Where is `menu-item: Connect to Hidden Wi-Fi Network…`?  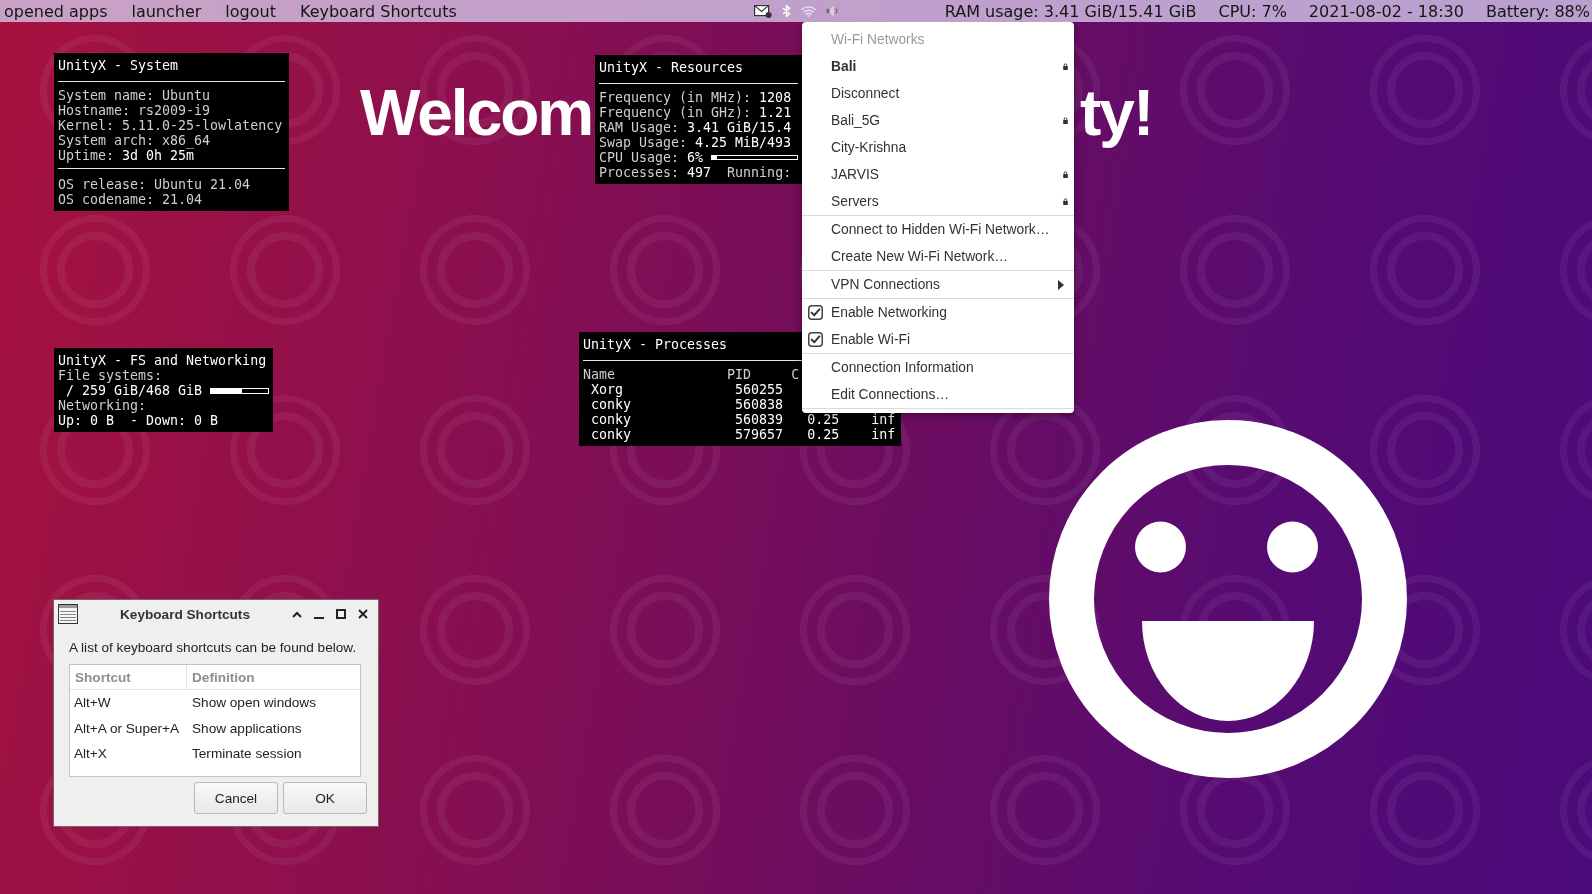 menu-item: Connect to Hidden Wi-Fi Network… is located at coordinates (938, 229).